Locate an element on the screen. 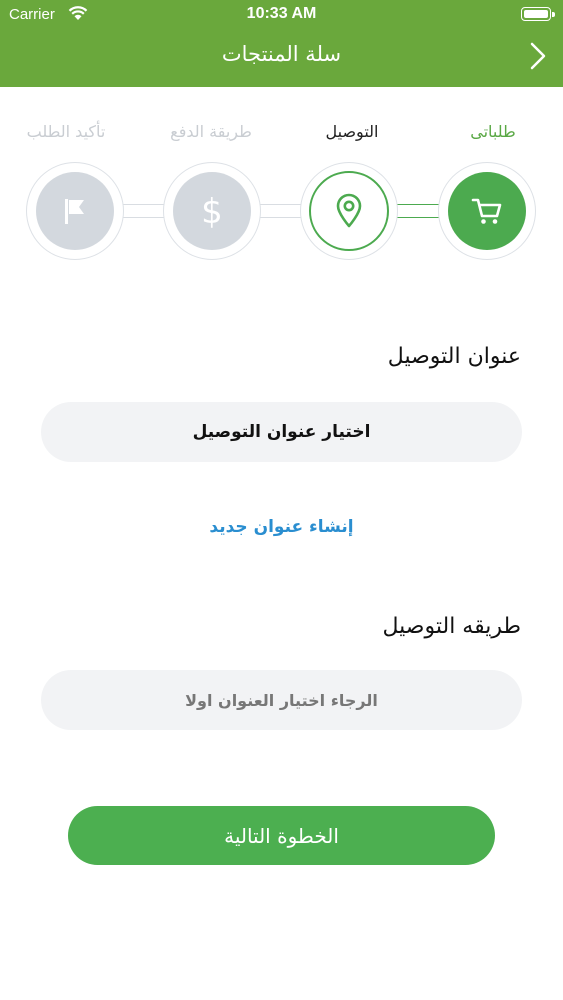 This screenshot has width=563, height=1000. clock: 10:33 AM is located at coordinates (281, 13).